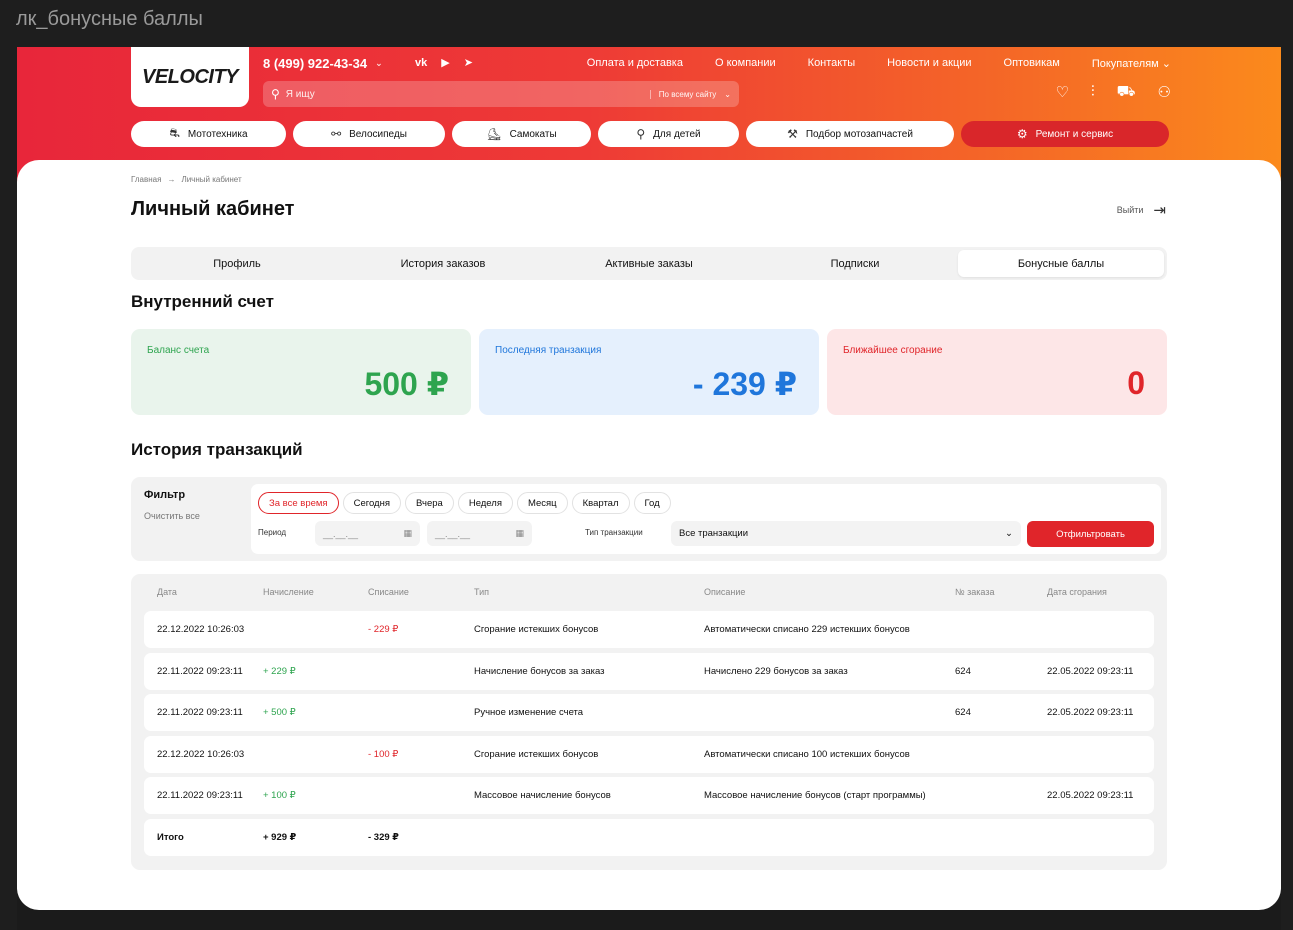 Image resolution: width=1293 pixels, height=930 pixels. What do you see at coordinates (298, 503) in the screenshot?
I see `chip-all-time: За все время` at bounding box center [298, 503].